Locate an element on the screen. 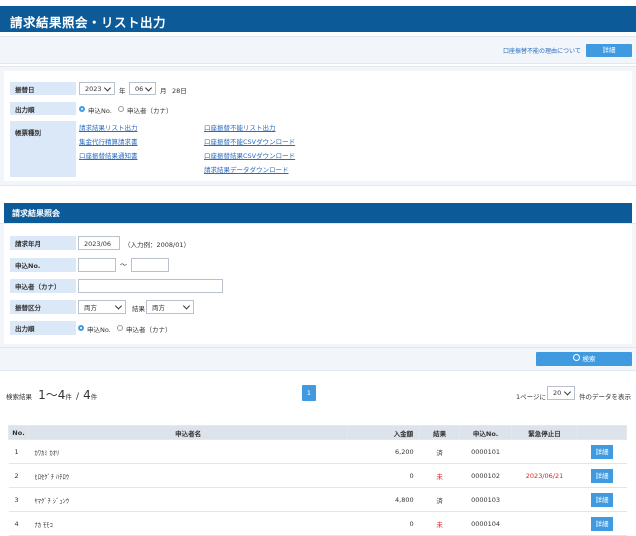  result-select: 両方 is located at coordinates (170, 307).